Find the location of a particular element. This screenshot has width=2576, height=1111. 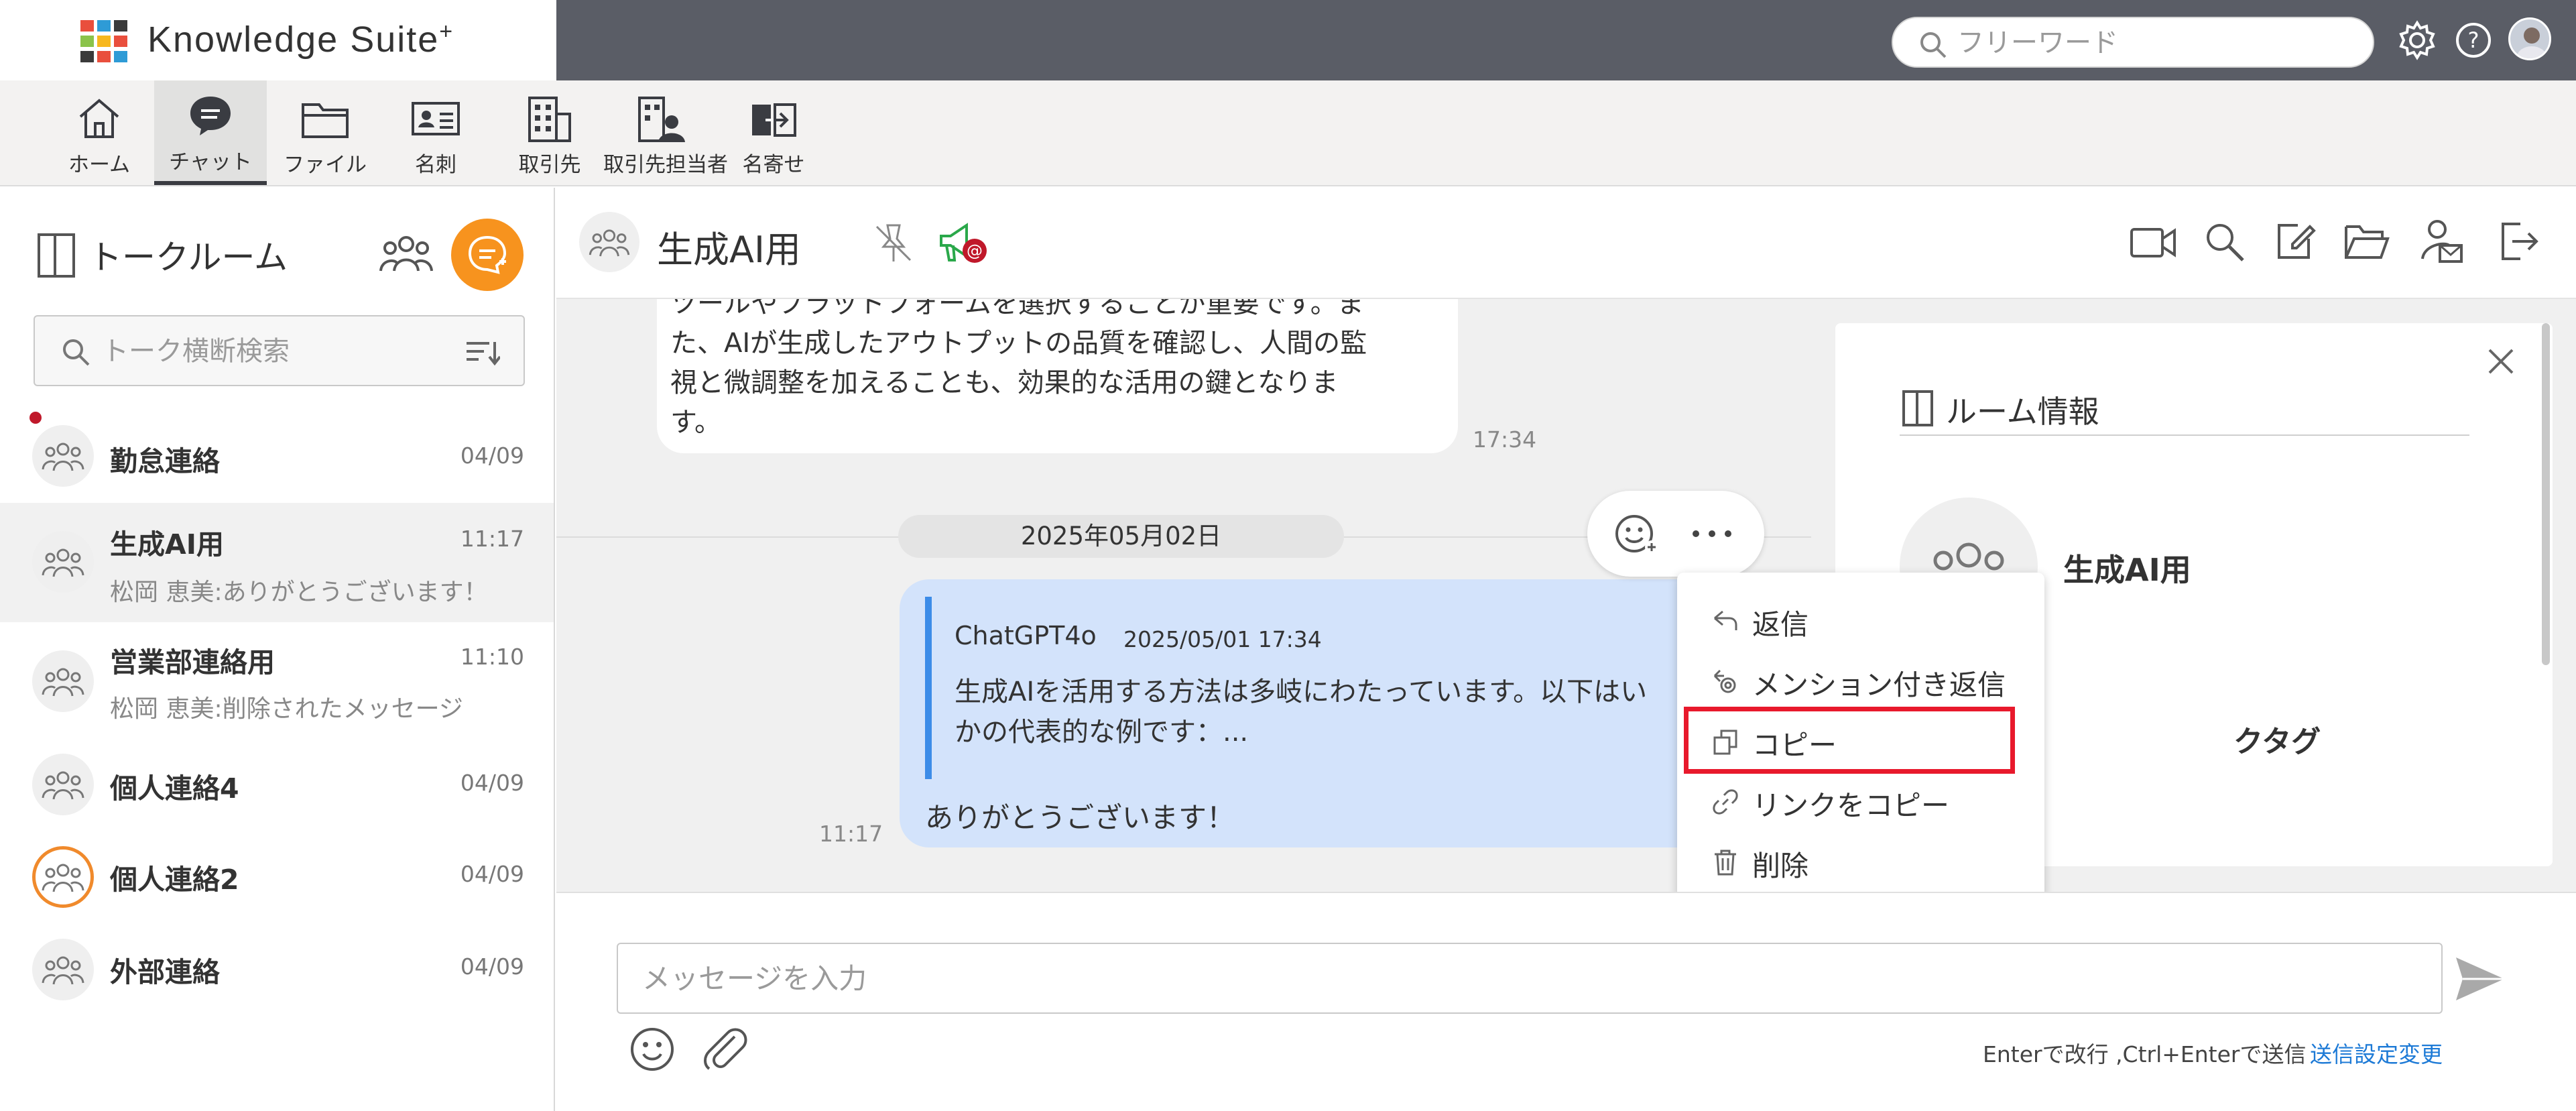

more-options-icon is located at coordinates (1712, 533).